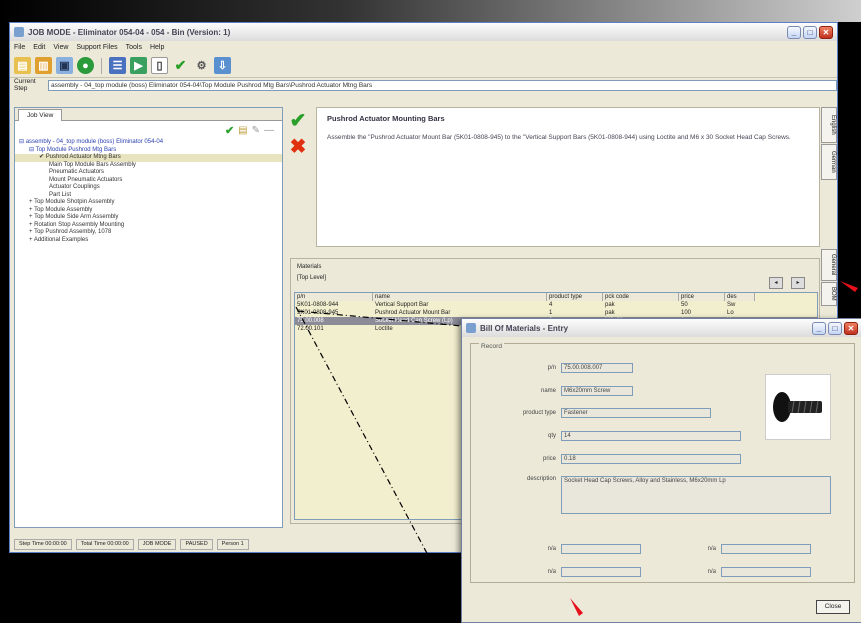  What do you see at coordinates (597, 390) in the screenshot?
I see `name-input: M6x20mm Screw` at bounding box center [597, 390].